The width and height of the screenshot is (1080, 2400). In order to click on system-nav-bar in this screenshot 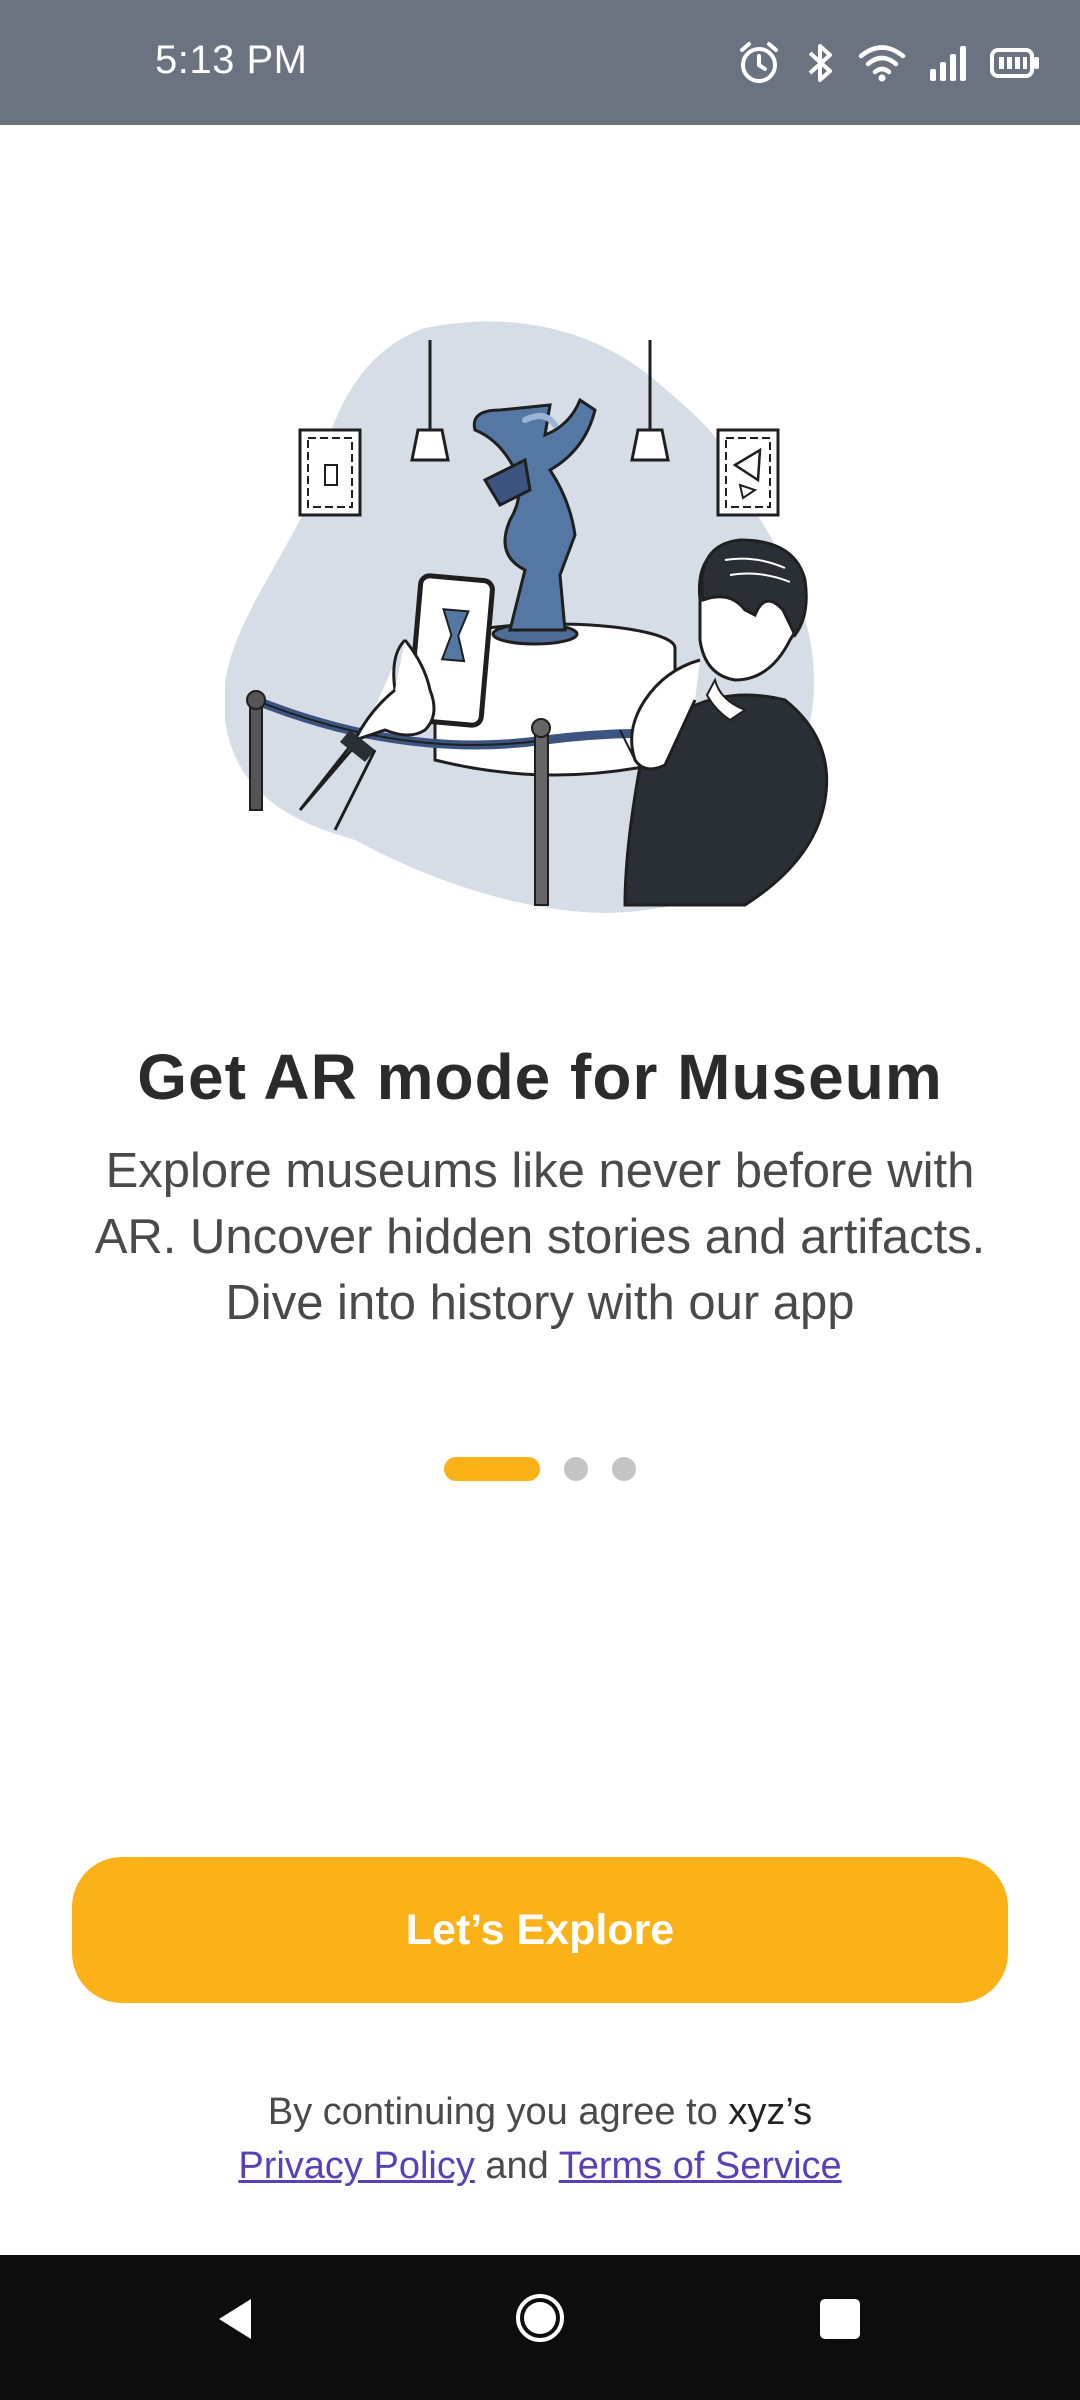, I will do `click(540, 2327)`.